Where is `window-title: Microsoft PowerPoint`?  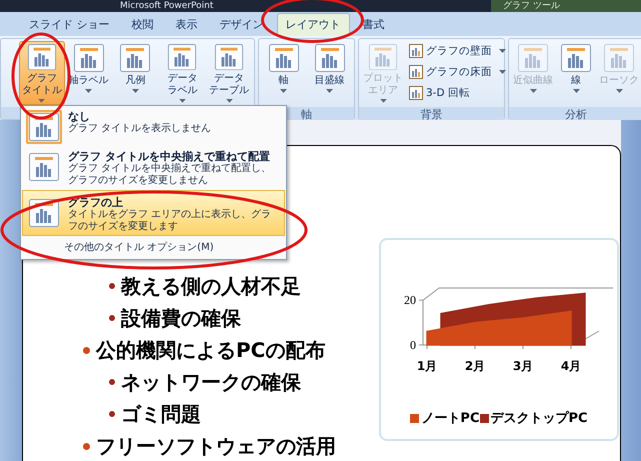
window-title: Microsoft PowerPoint is located at coordinates (167, 6).